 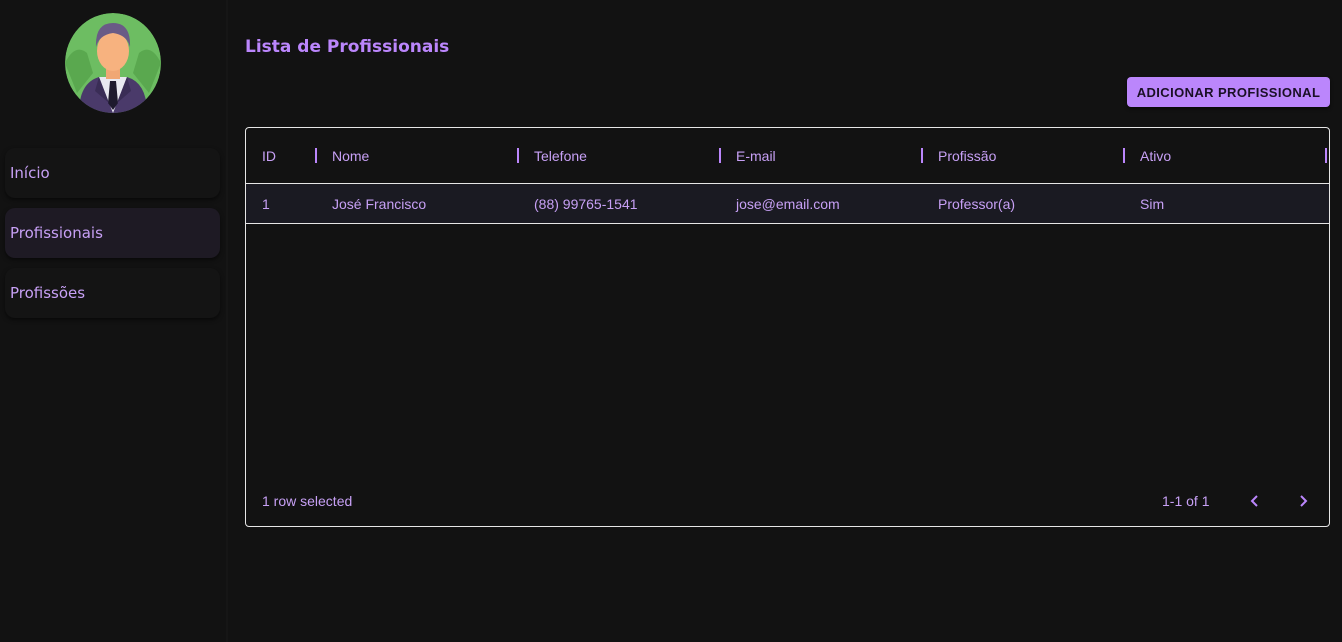 What do you see at coordinates (347, 47) in the screenshot?
I see `page-title: Lista de Profissionais` at bounding box center [347, 47].